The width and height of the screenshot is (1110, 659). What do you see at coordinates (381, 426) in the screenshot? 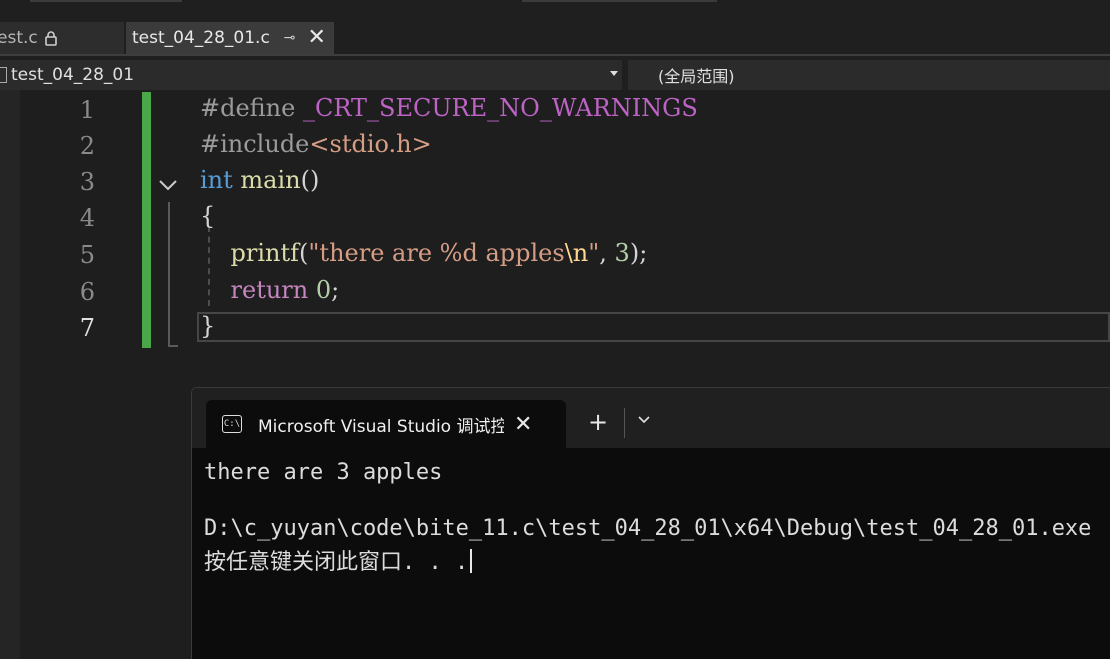
I see `terminal-tab-title: Microsoft Visual Studio 调试控制台` at bounding box center [381, 426].